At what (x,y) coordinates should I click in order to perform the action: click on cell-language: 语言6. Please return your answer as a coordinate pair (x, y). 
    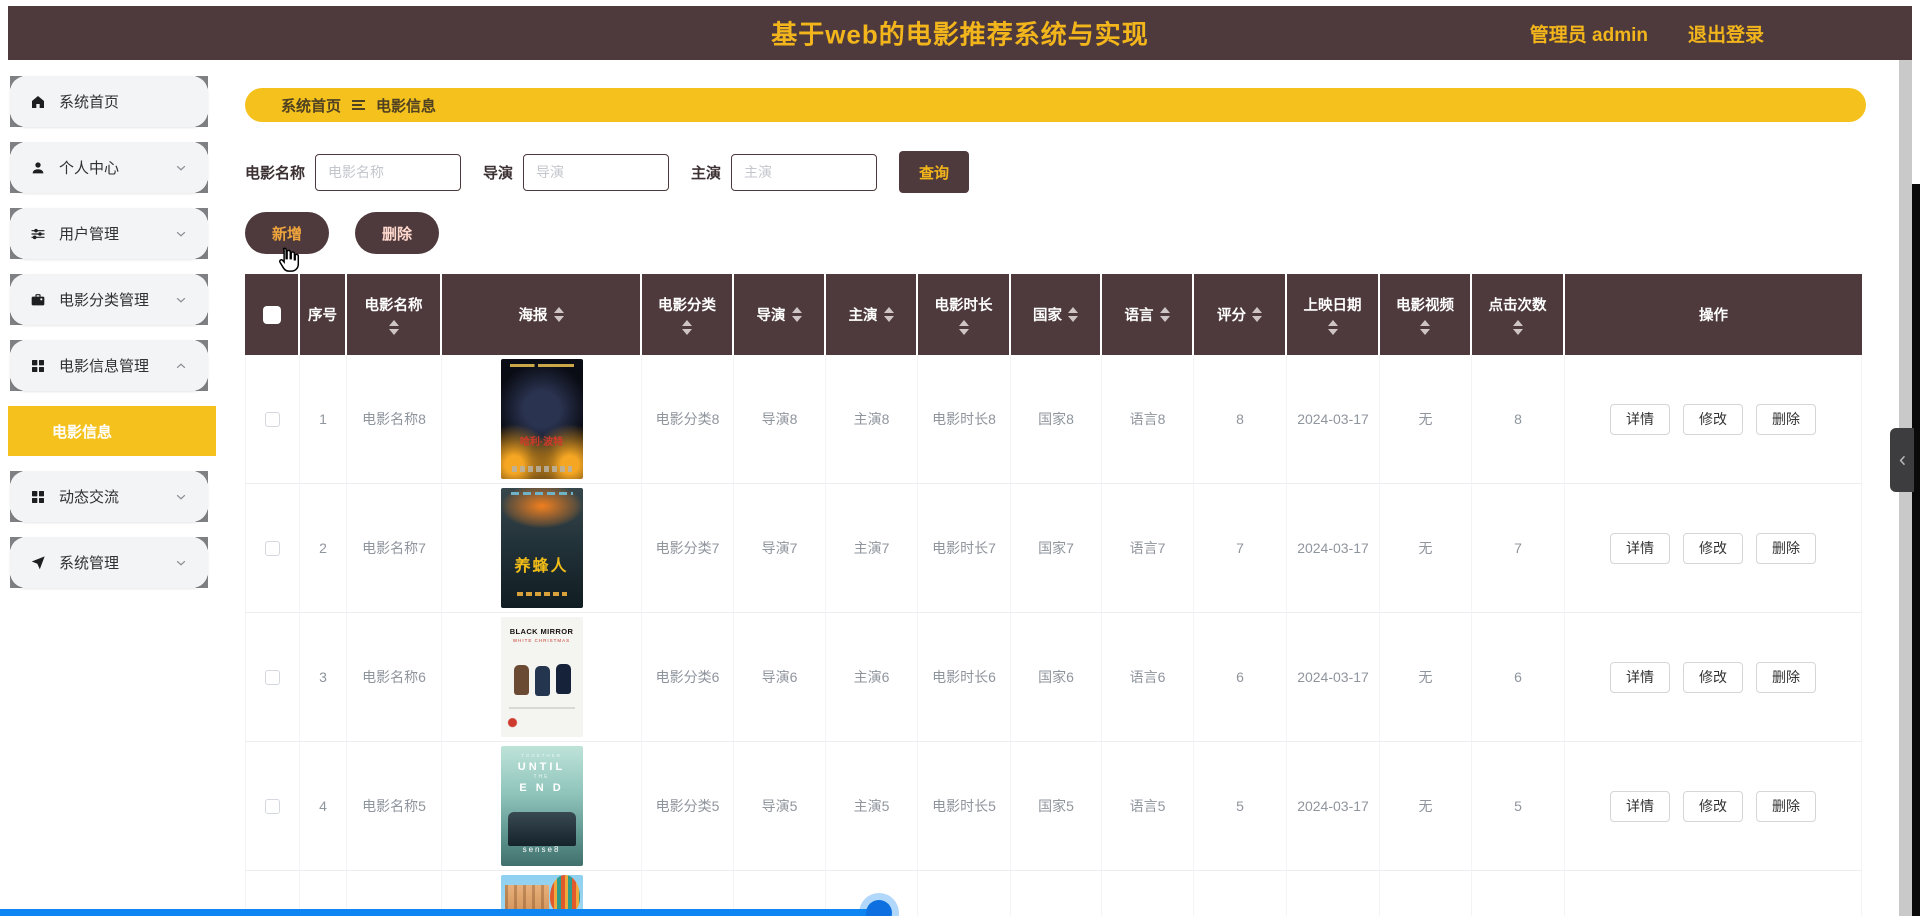
    Looking at the image, I should click on (1148, 677).